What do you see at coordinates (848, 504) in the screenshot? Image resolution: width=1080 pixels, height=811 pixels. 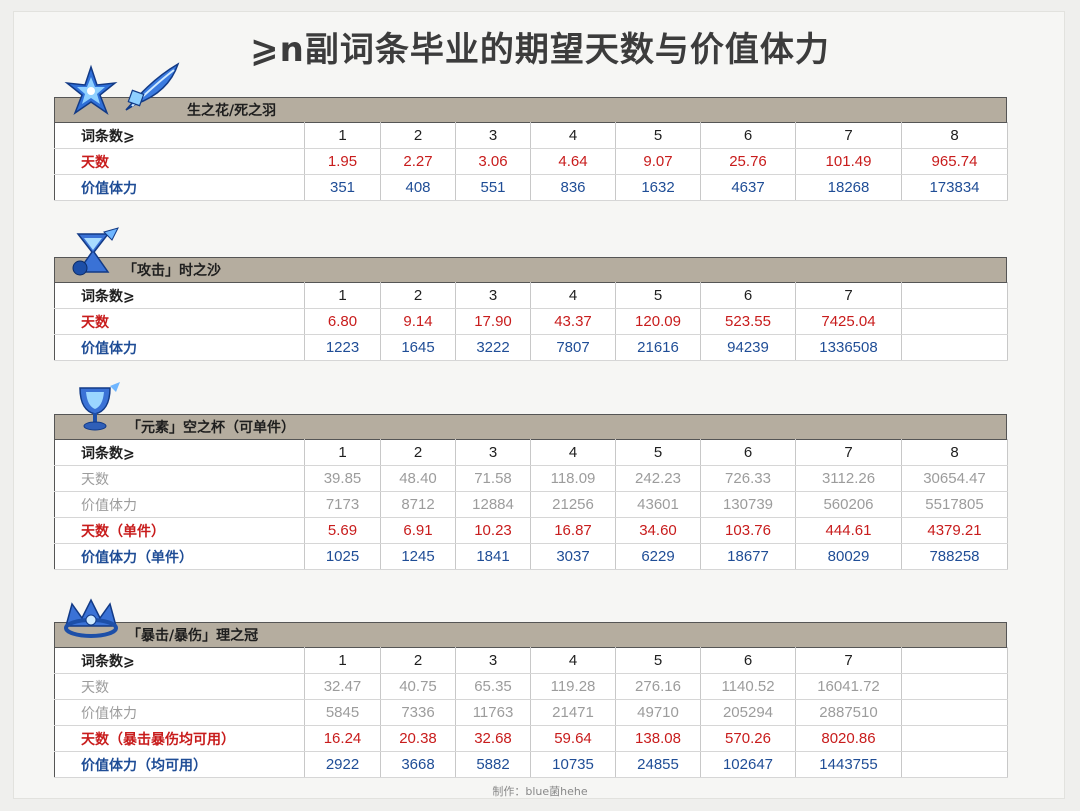 I see `table-cell: 560206` at bounding box center [848, 504].